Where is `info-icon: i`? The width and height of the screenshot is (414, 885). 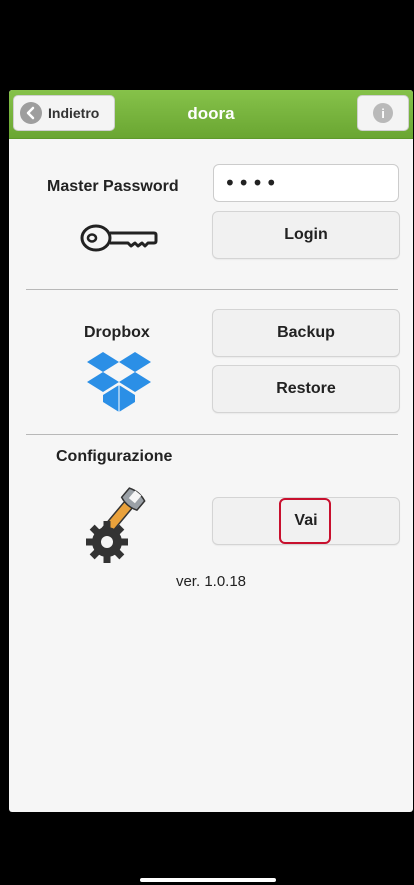 info-icon: i is located at coordinates (383, 113).